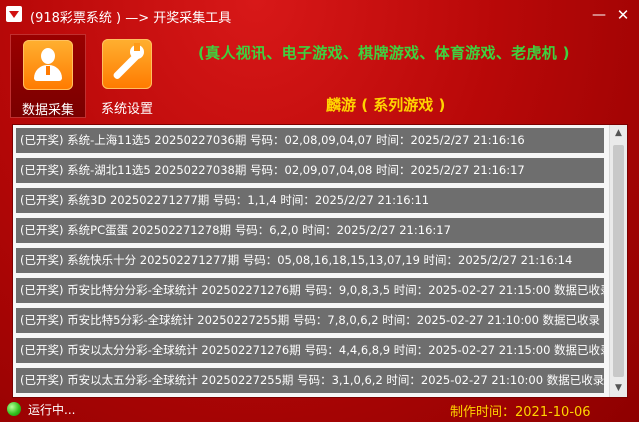 This screenshot has height=422, width=639. I want to click on build-date: 制作时间：2021-10-06, so click(520, 412).